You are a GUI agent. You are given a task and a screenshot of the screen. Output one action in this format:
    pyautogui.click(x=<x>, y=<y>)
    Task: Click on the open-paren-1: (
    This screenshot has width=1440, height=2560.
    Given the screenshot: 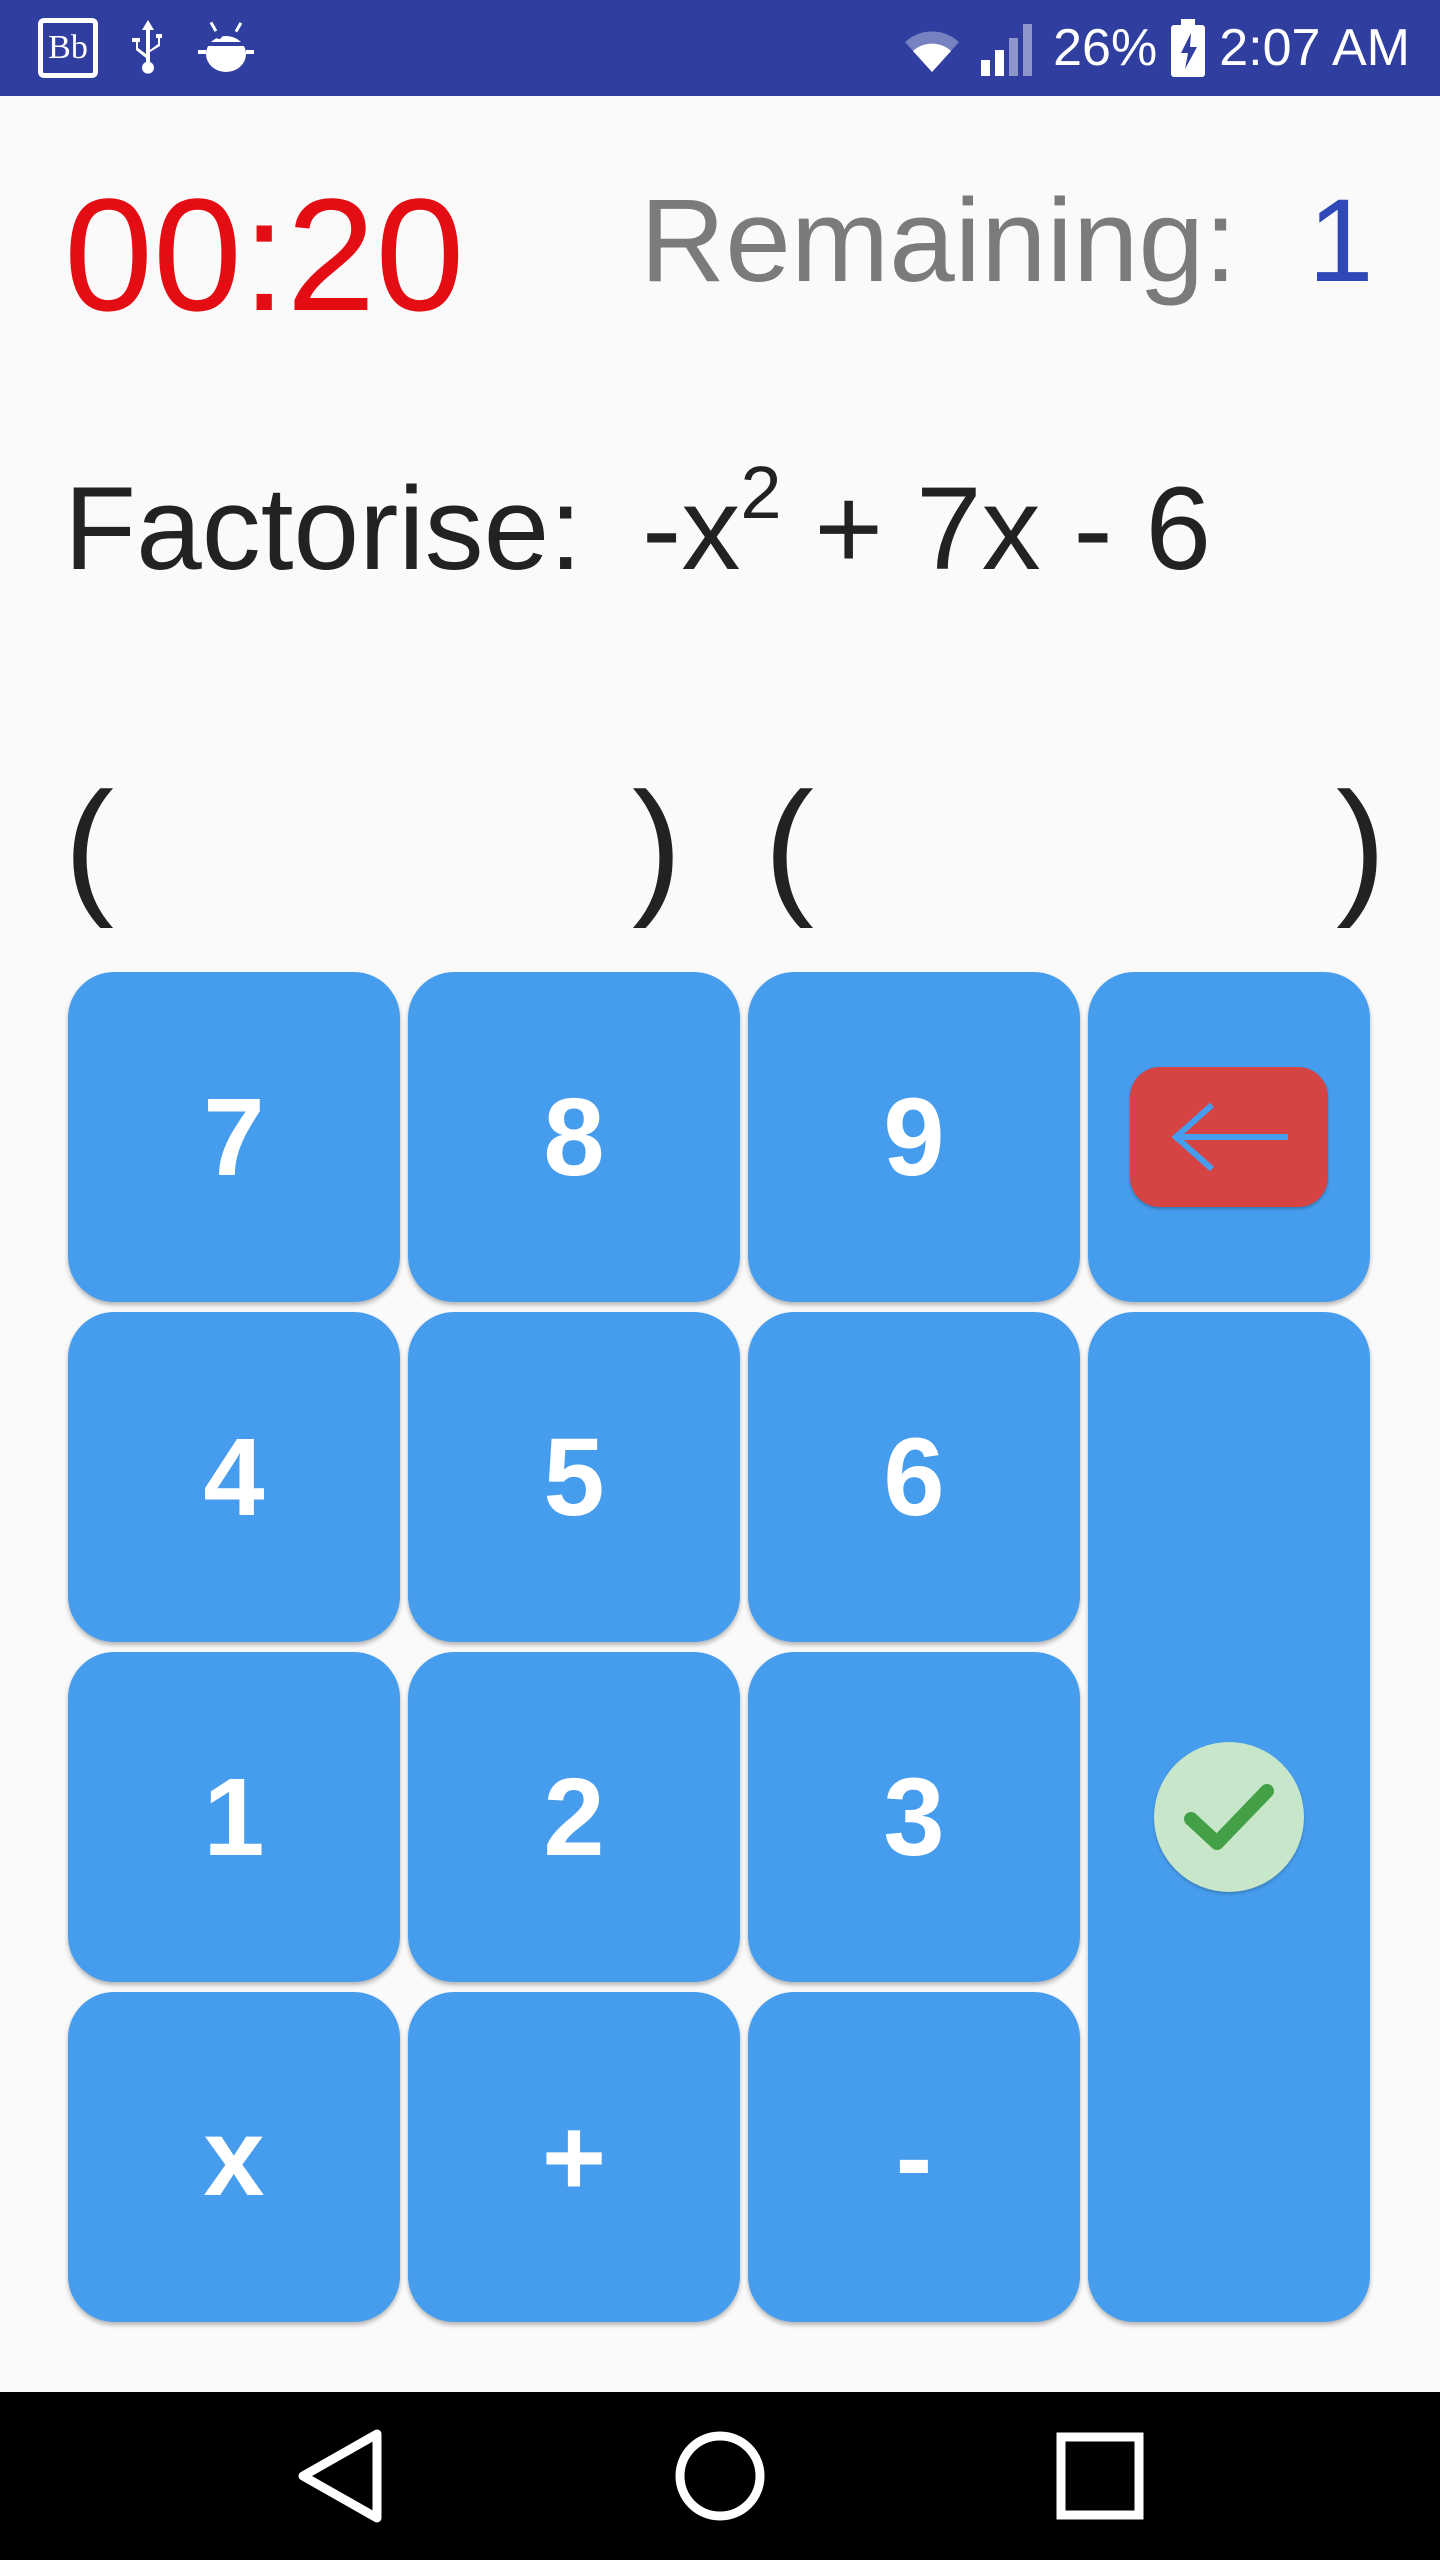 What is the action you would take?
    pyautogui.click(x=89, y=845)
    